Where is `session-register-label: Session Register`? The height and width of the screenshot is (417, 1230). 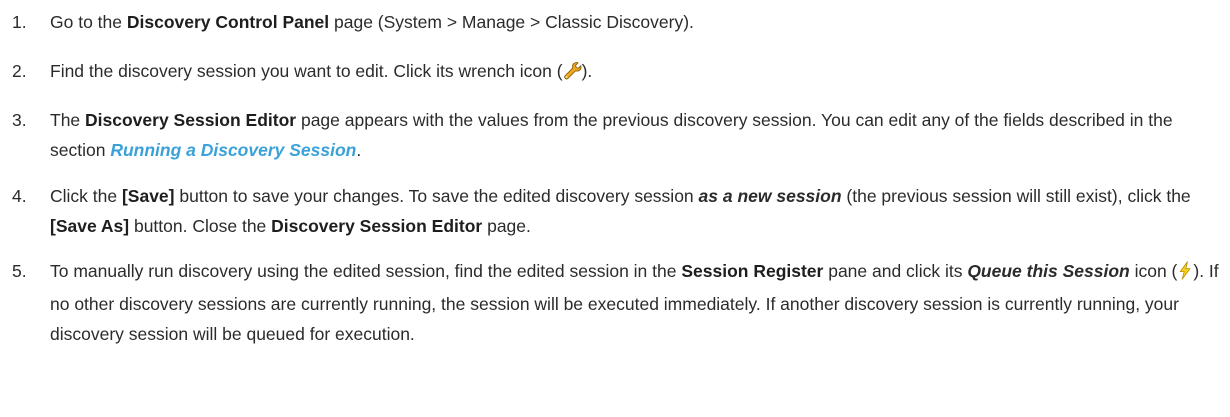
session-register-label: Session Register is located at coordinates (752, 271).